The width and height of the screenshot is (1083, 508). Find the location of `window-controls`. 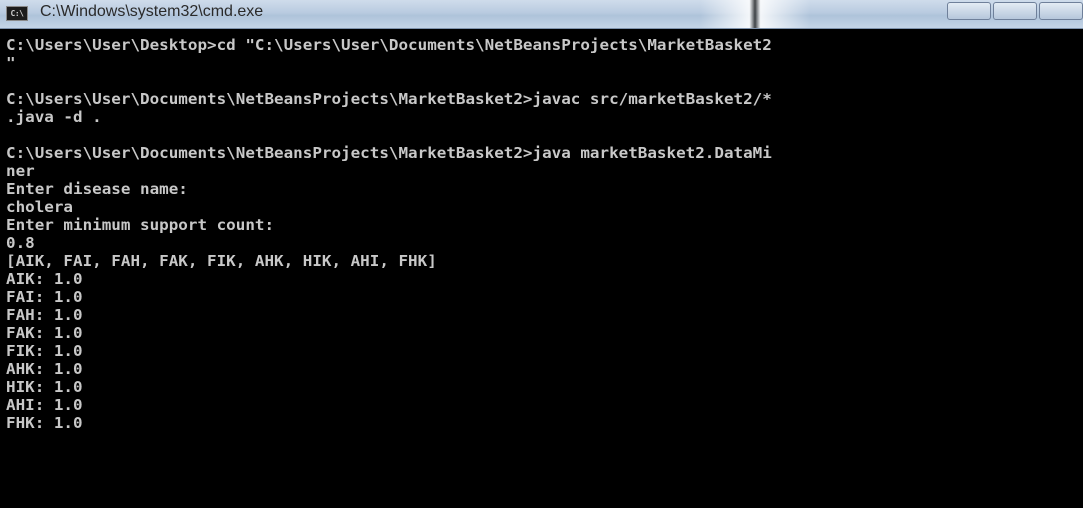

window-controls is located at coordinates (1014, 11).